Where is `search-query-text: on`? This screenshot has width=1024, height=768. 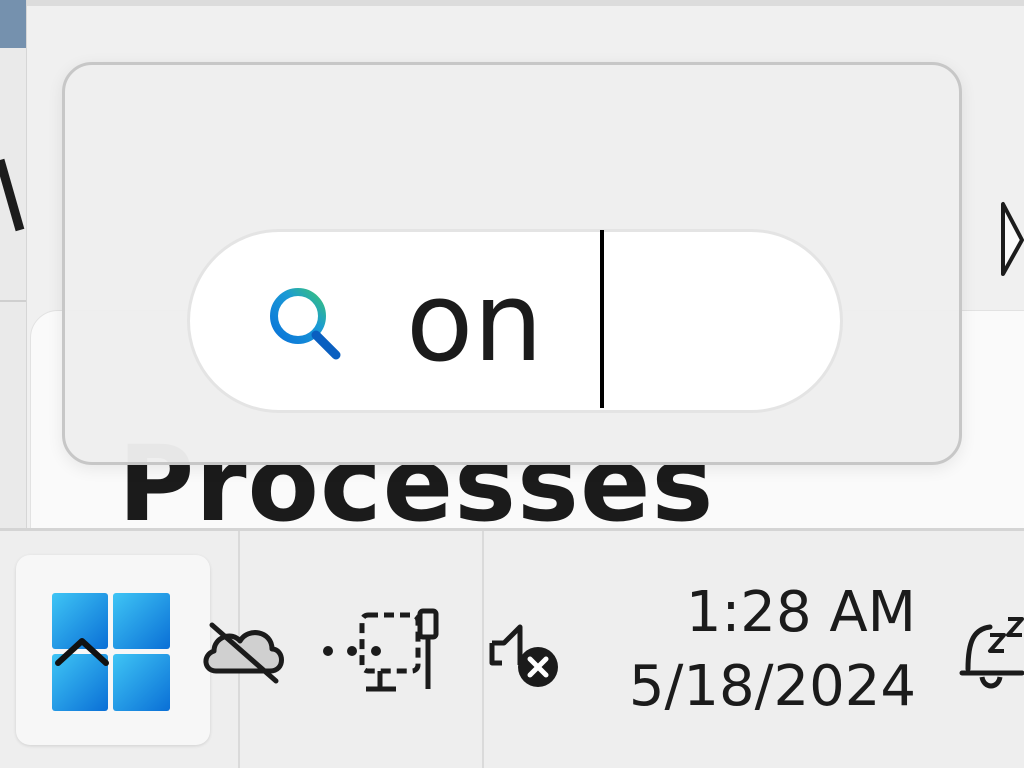
search-query-text: on is located at coordinates (475, 322).